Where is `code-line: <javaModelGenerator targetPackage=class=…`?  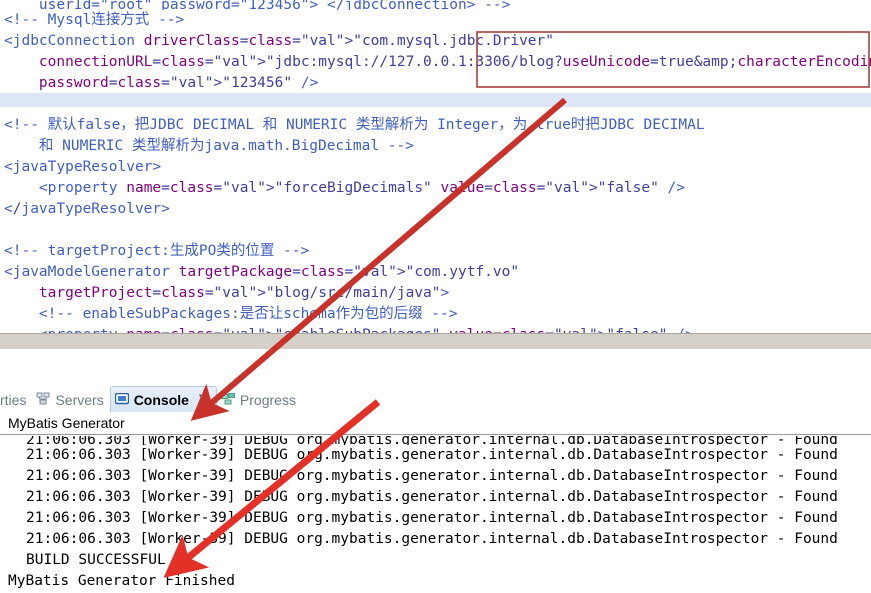
code-line: <javaModelGenerator targetPackage=class=… is located at coordinates (435, 272).